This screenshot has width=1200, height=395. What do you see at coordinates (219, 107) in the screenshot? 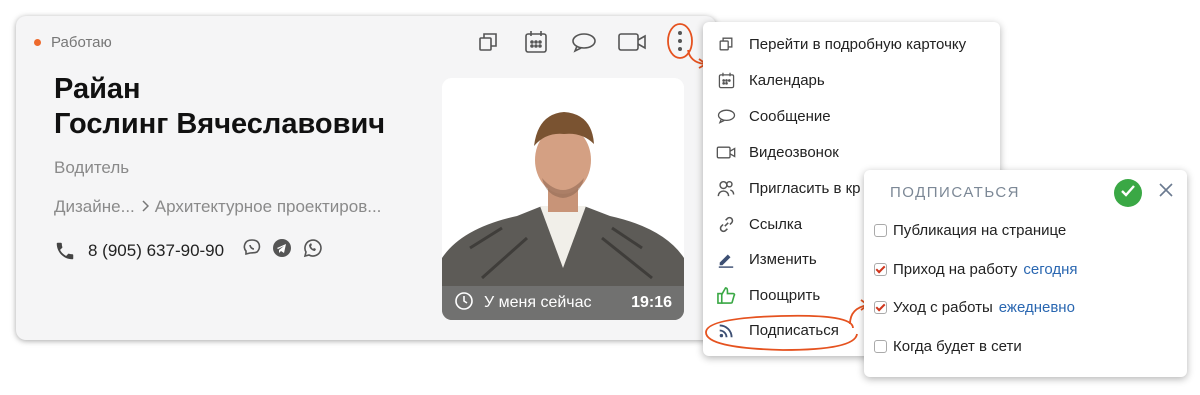
I see `employee-name: Райан Гослинг Вячеславович` at bounding box center [219, 107].